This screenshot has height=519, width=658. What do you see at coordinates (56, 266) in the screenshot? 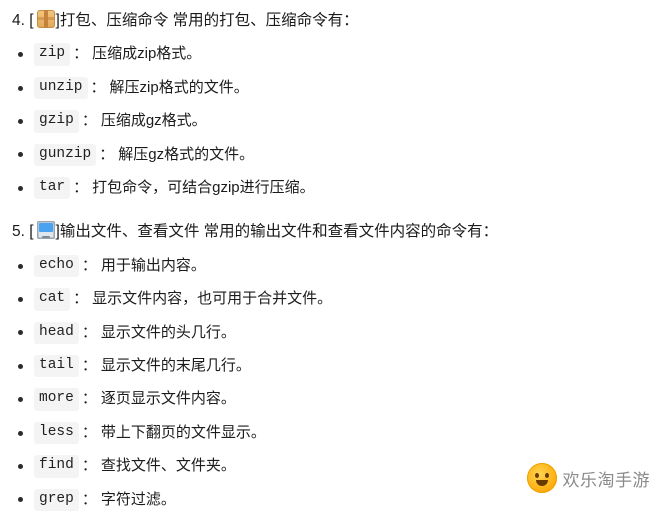
I see `command-name: echo` at bounding box center [56, 266].